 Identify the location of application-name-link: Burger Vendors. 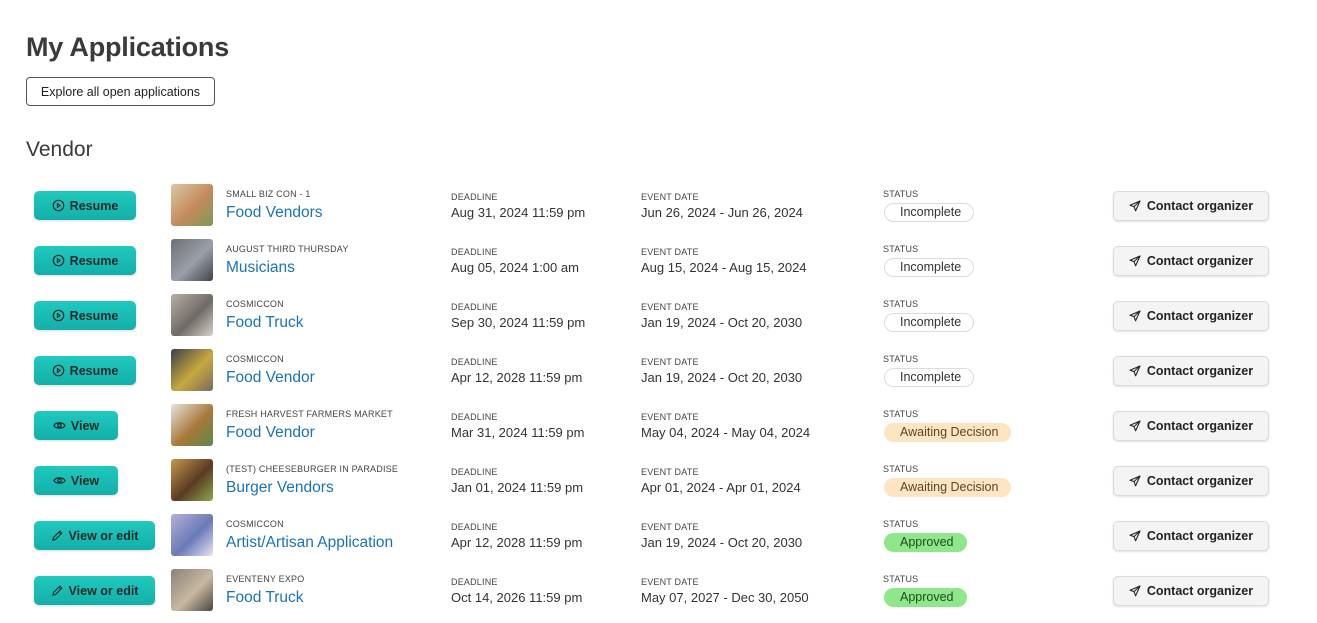
(280, 488).